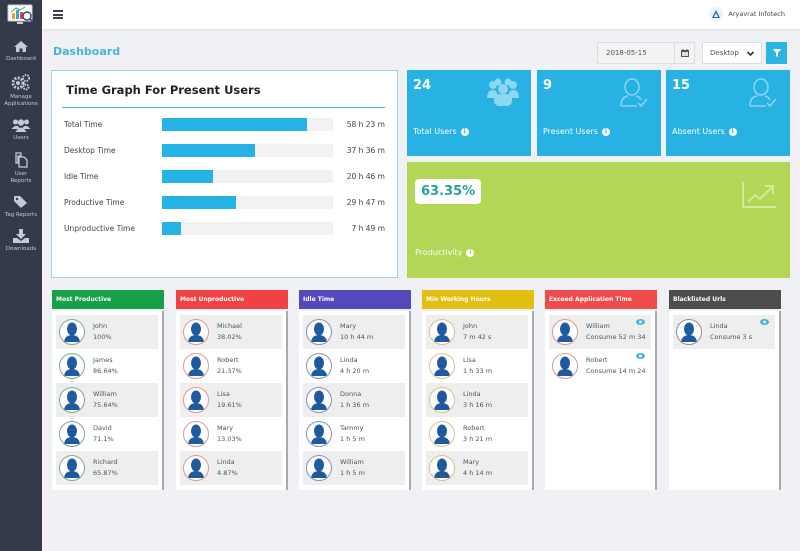 This screenshot has height=551, width=800. I want to click on user-value: 19.61%, so click(229, 405).